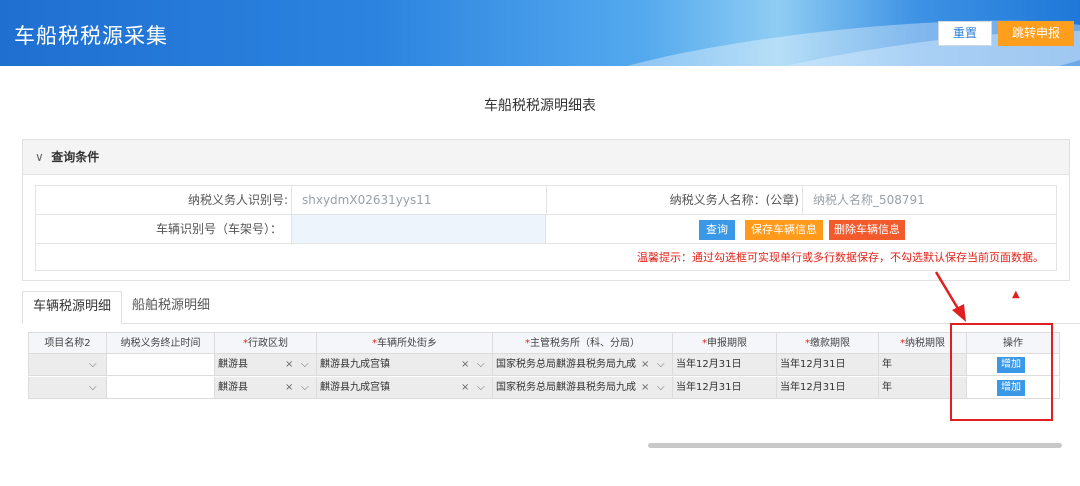  I want to click on app-title: 车船税税源采集, so click(91, 36).